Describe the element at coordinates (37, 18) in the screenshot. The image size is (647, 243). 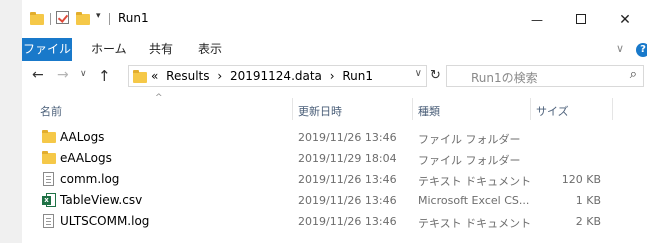
I see `window-folder-icon` at that location.